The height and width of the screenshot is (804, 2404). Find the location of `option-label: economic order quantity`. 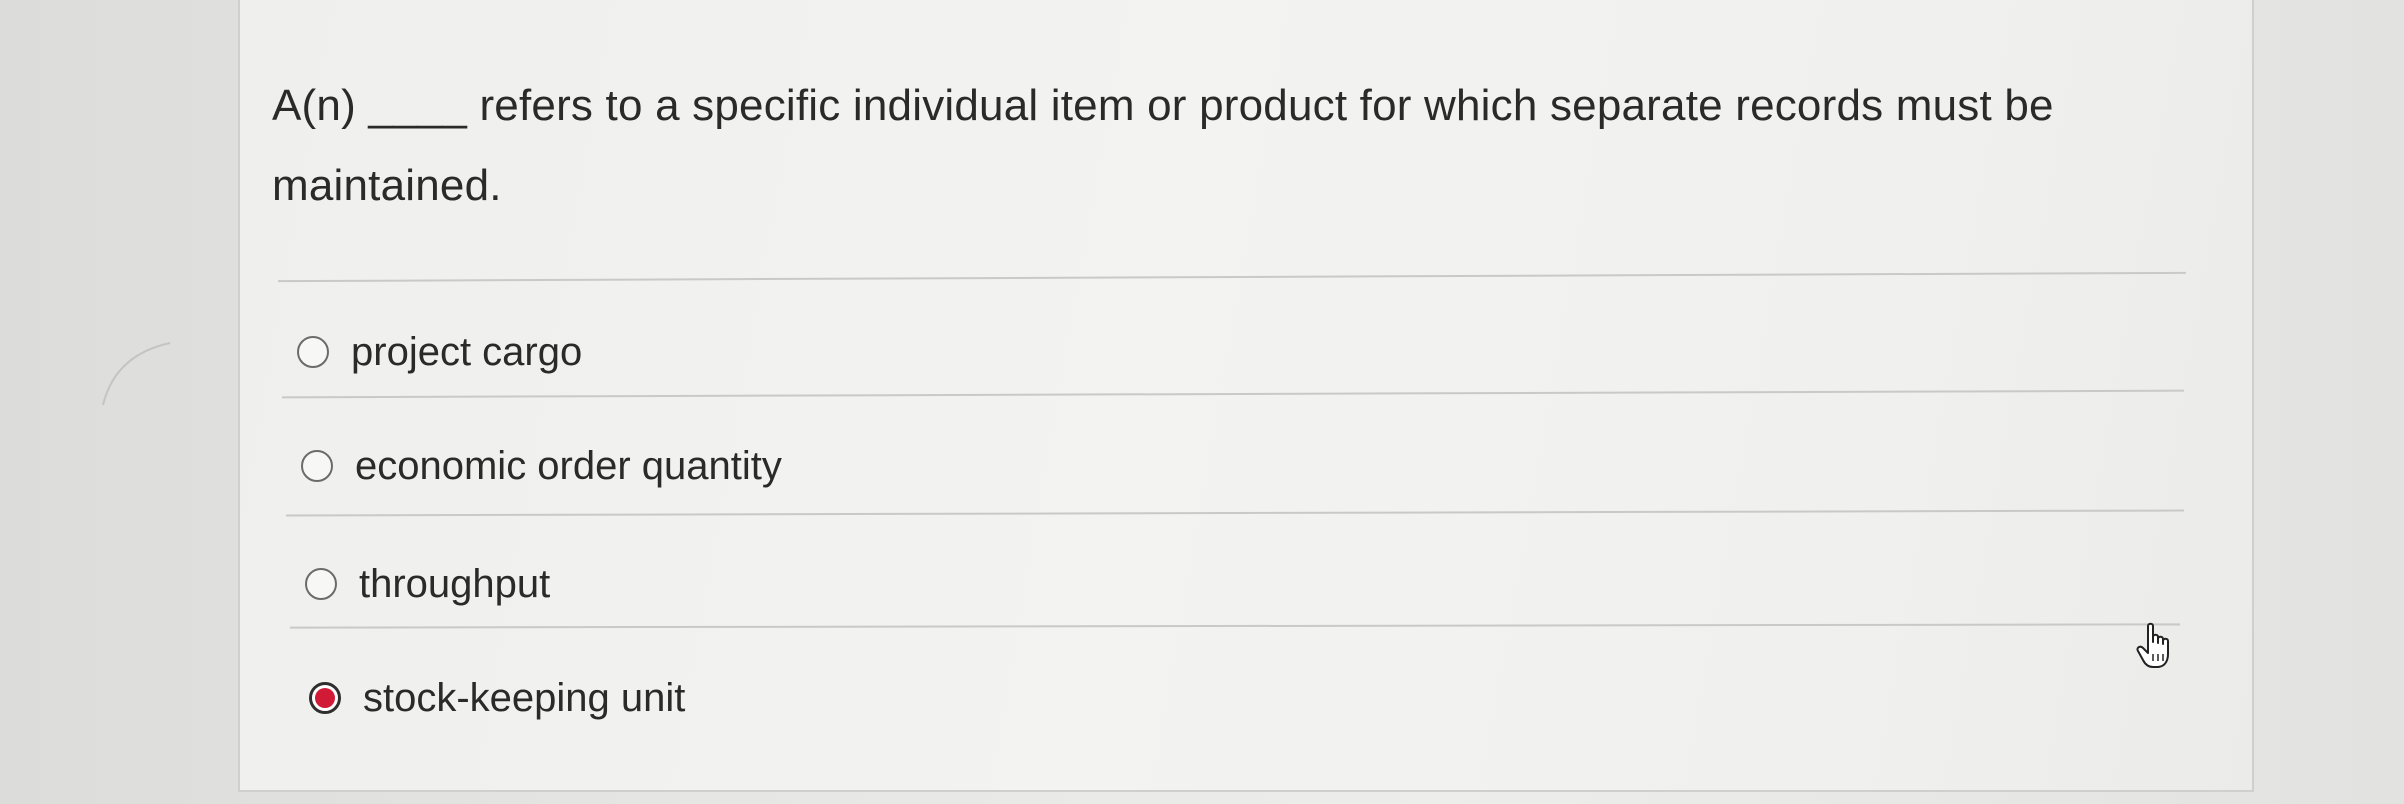

option-label: economic order quantity is located at coordinates (568, 466).